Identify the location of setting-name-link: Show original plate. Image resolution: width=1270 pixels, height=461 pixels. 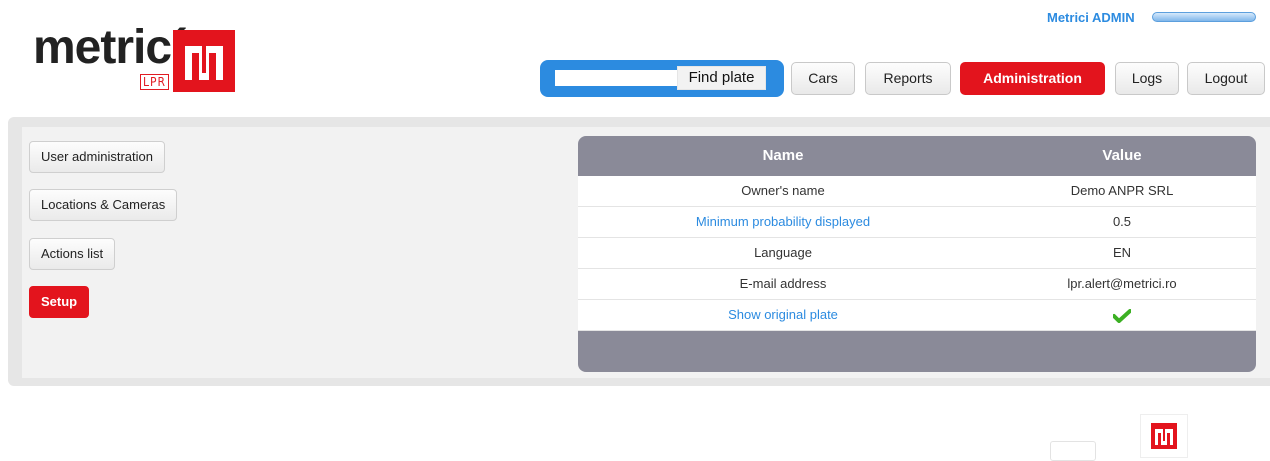
(783, 315).